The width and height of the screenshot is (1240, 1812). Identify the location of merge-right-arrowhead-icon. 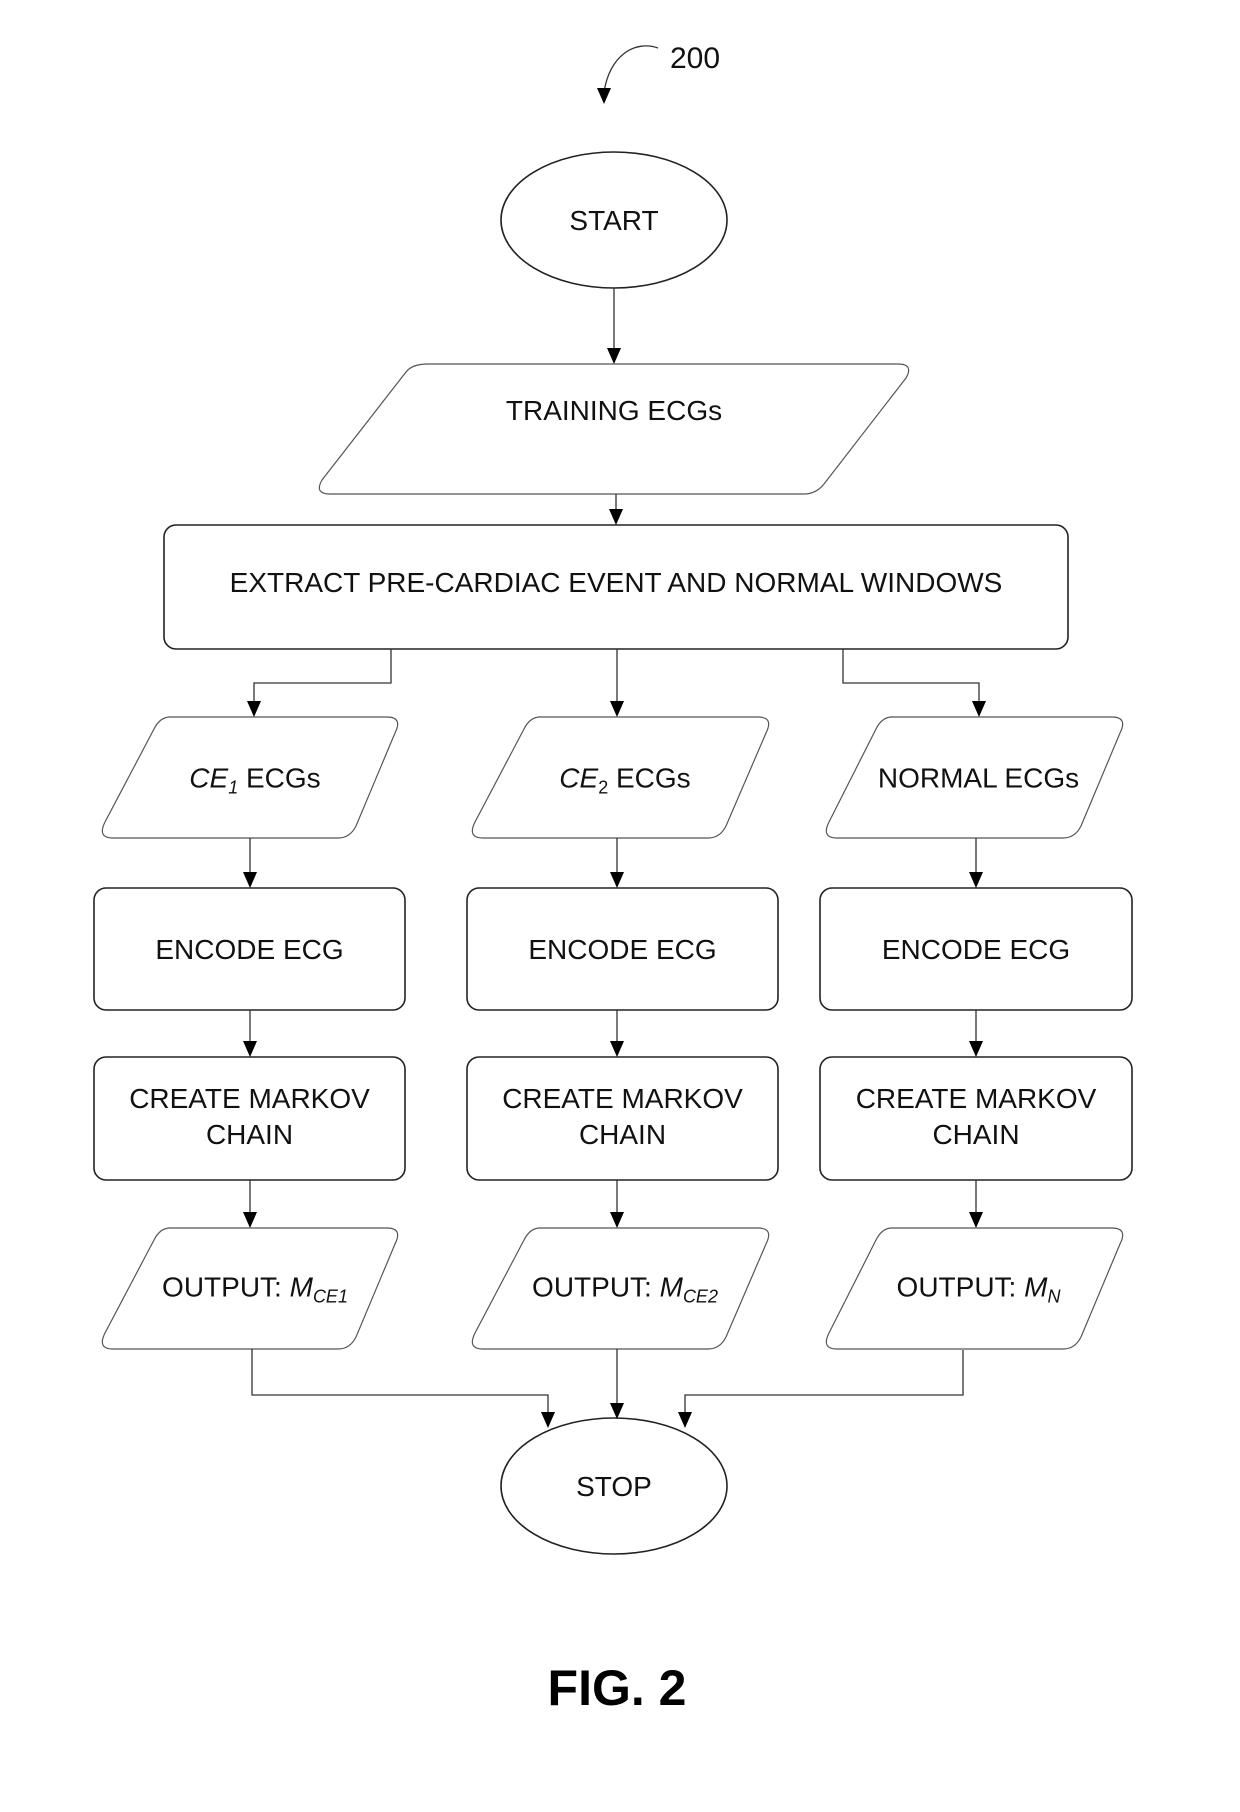
(685, 1420).